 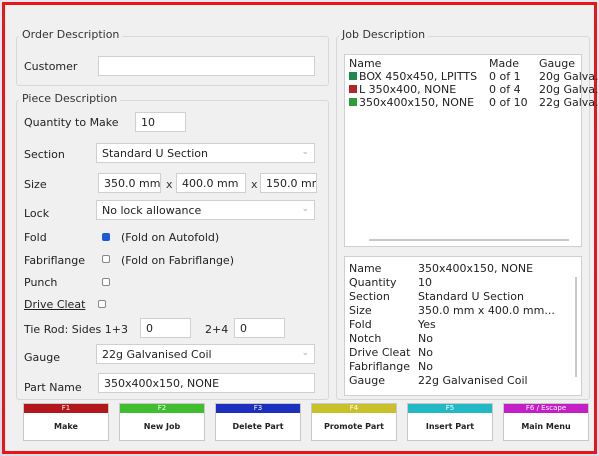 I want to click on new-job-button: F2 New Job, so click(x=162, y=422).